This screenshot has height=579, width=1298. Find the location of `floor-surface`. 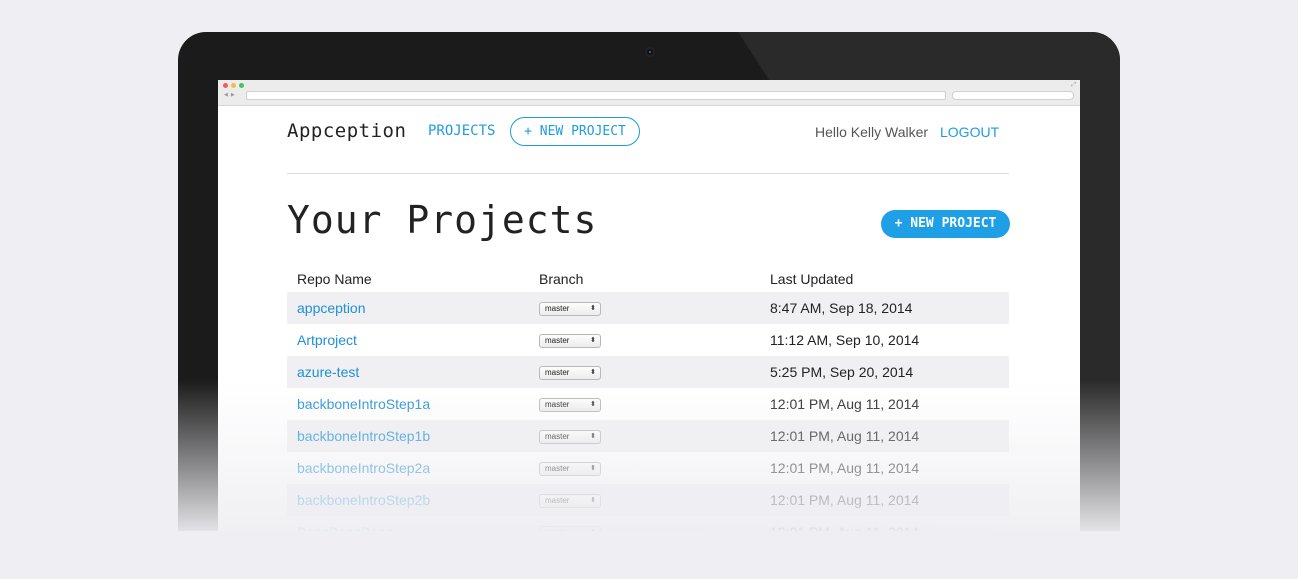

floor-surface is located at coordinates (649, 555).